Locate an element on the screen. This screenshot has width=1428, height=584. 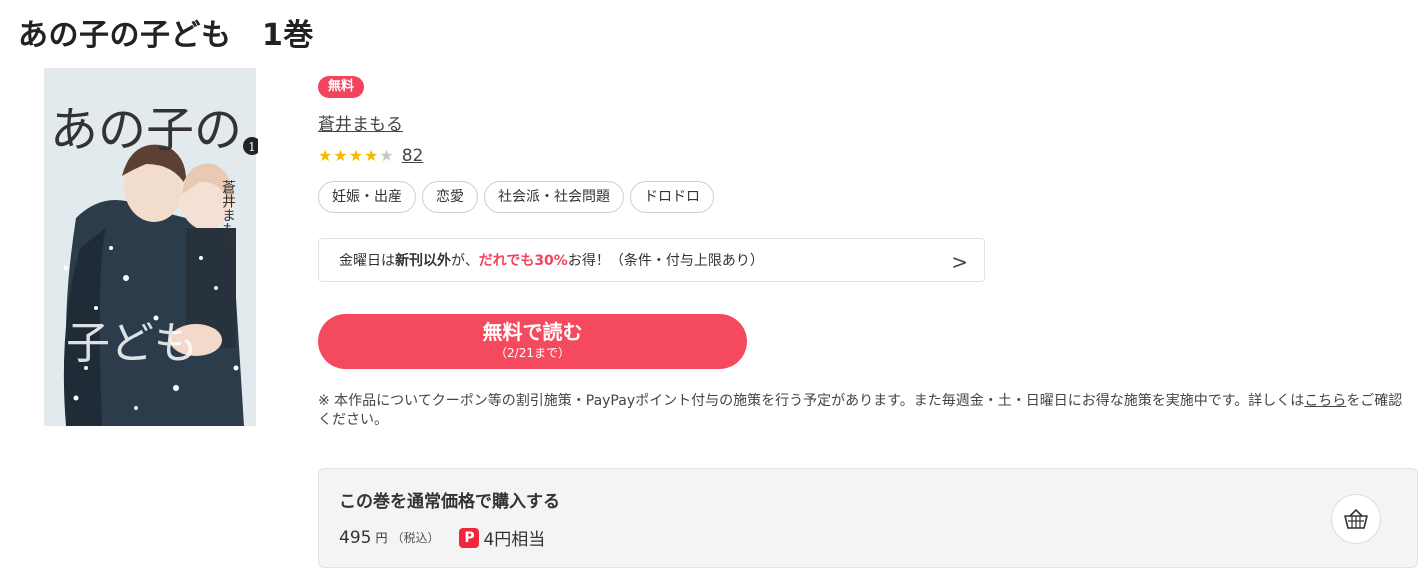
promo-bold: 新刊以外 is located at coordinates (423, 261).